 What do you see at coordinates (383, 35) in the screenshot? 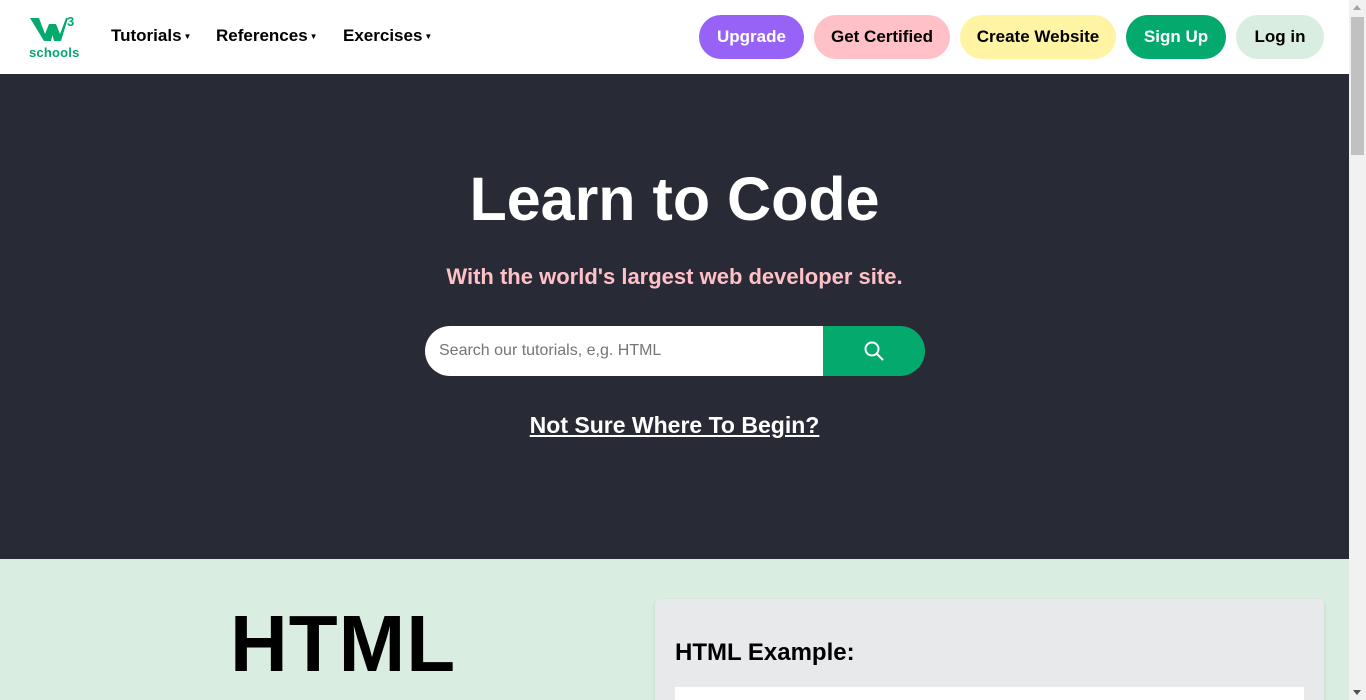
I see `menu-exercises-label: Exercises` at bounding box center [383, 35].